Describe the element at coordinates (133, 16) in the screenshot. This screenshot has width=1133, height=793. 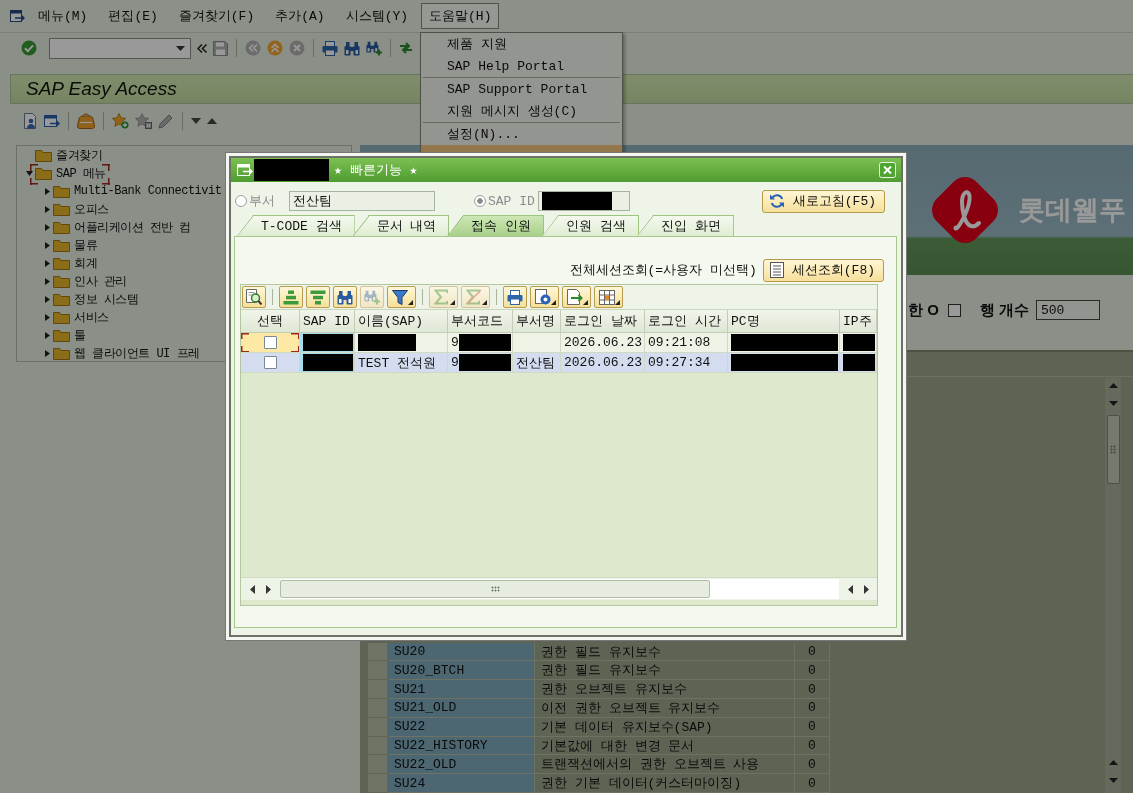
I see `menu-bar-item: 편집(E)` at that location.